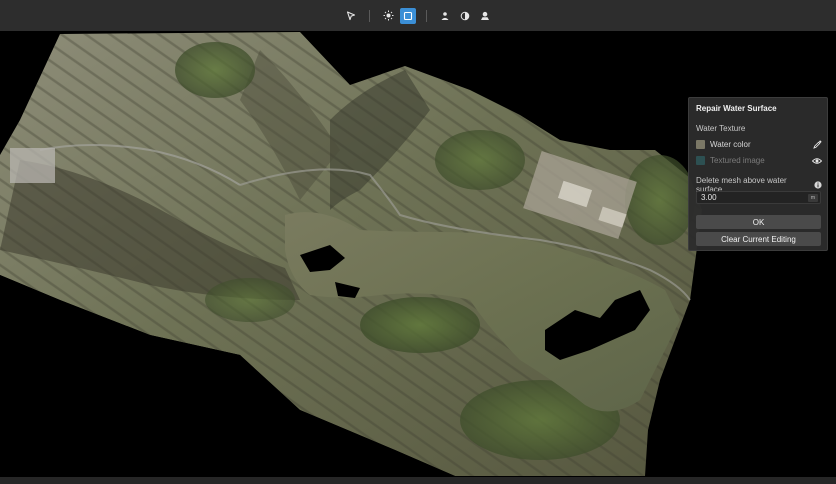  I want to click on water-texture-section-label: Water Texture, so click(721, 128).